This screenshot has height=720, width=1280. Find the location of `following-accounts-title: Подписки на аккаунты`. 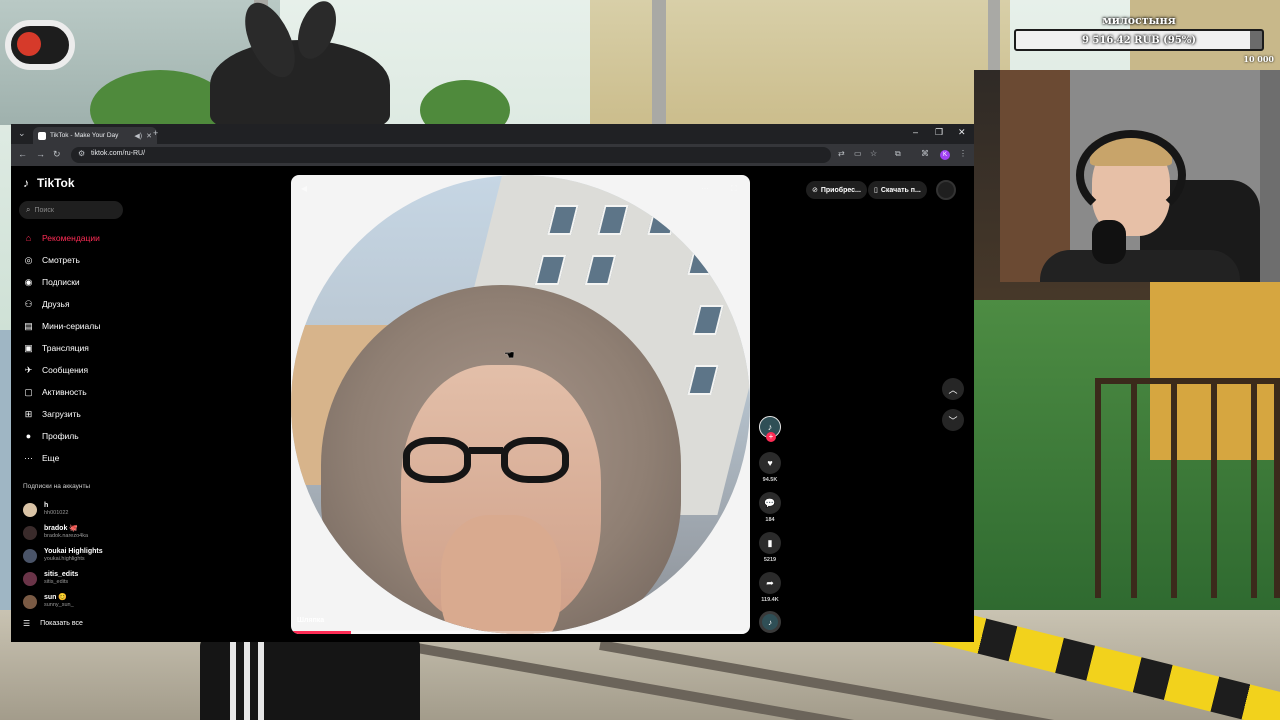

following-accounts-title: Подписки на аккаунты is located at coordinates (57, 486).